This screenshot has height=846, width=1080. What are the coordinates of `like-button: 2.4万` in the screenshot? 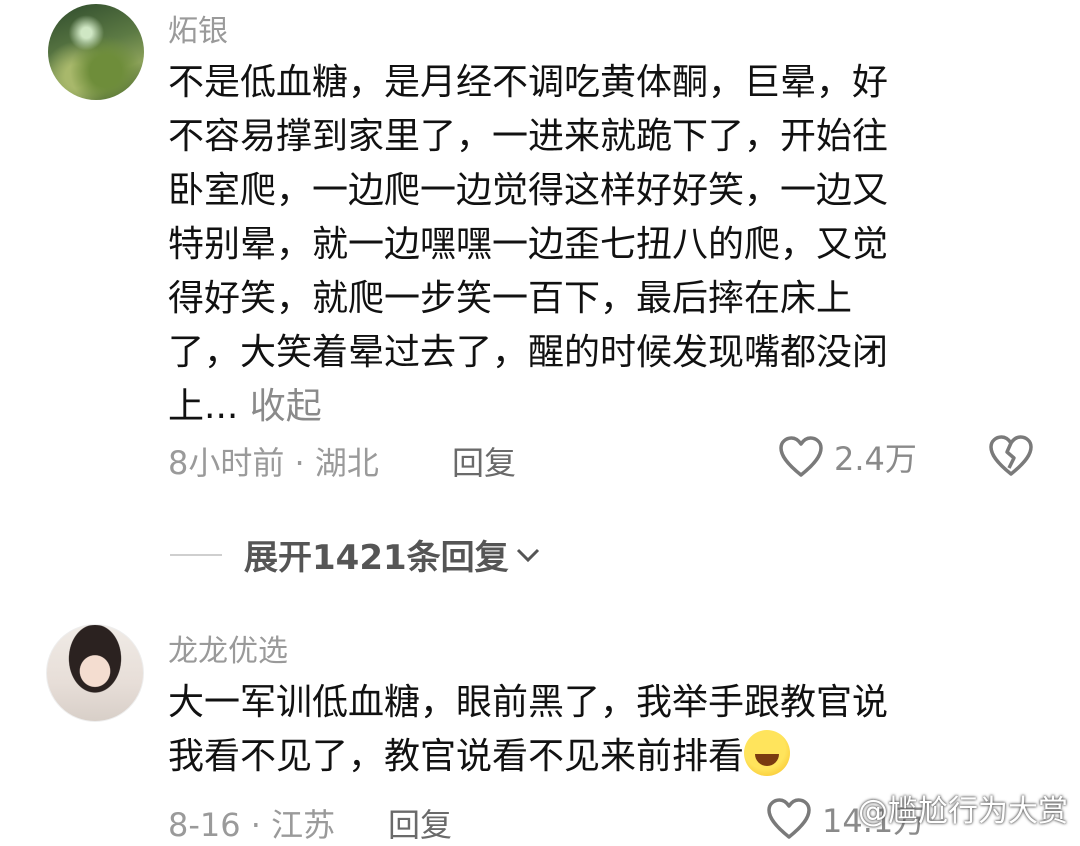 It's located at (847, 457).